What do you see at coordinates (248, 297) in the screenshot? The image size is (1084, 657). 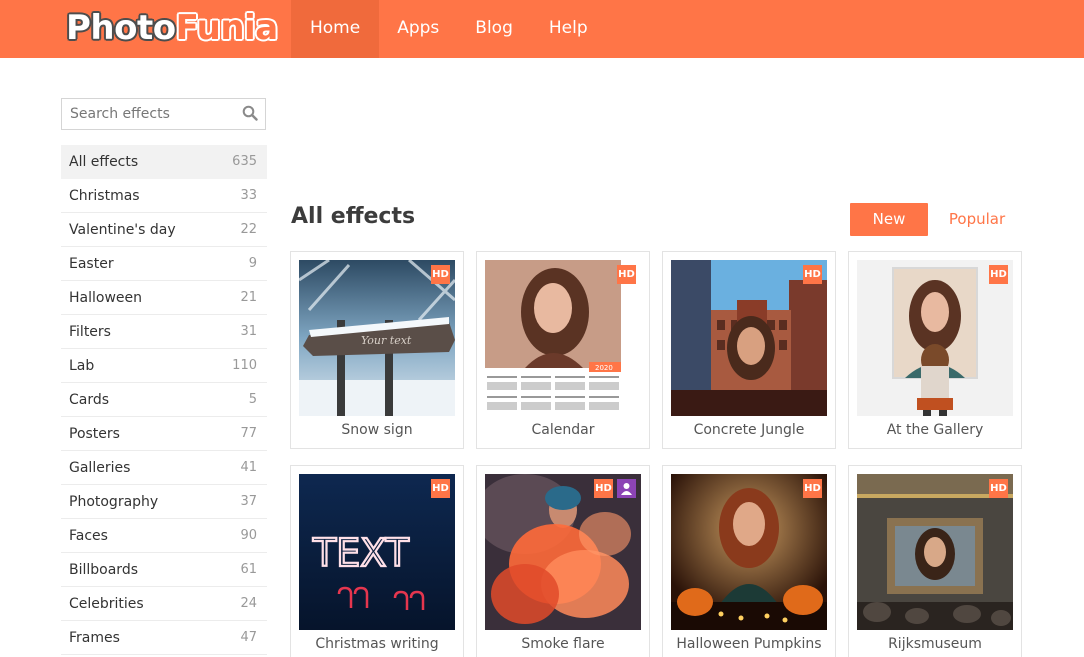 I see `category-count: 21` at bounding box center [248, 297].